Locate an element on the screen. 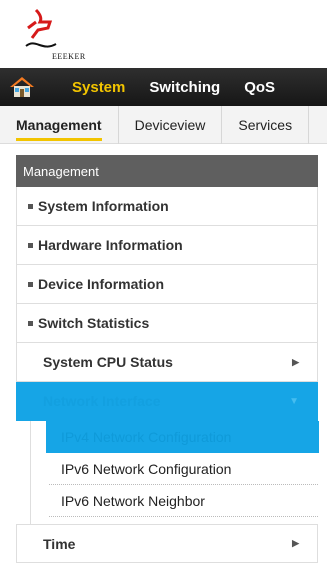 This screenshot has height=574, width=327. brand-logo-text: EEEKER is located at coordinates (69, 56).